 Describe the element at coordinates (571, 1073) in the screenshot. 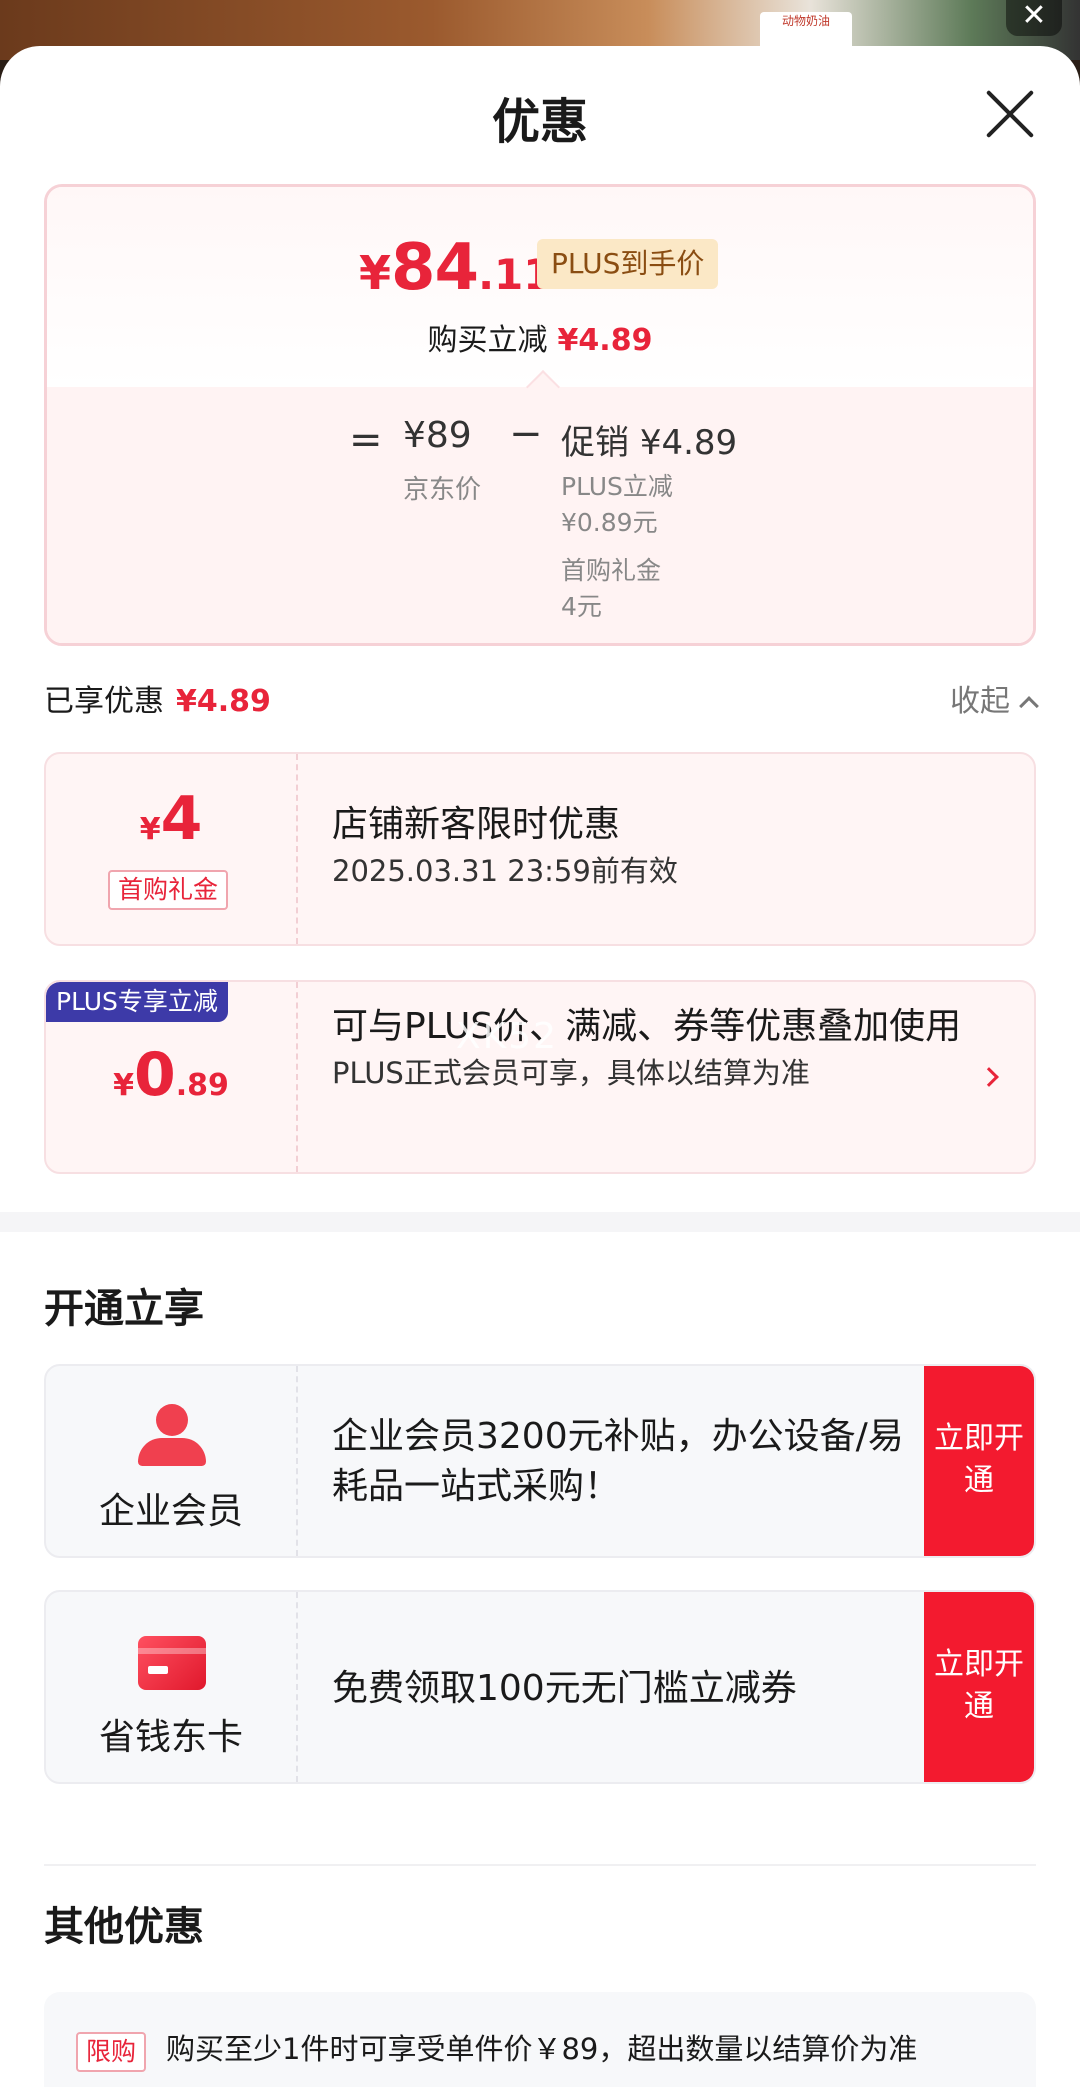

I see `coupon-note: PLUS正式会员可享，具体以结算为准` at that location.